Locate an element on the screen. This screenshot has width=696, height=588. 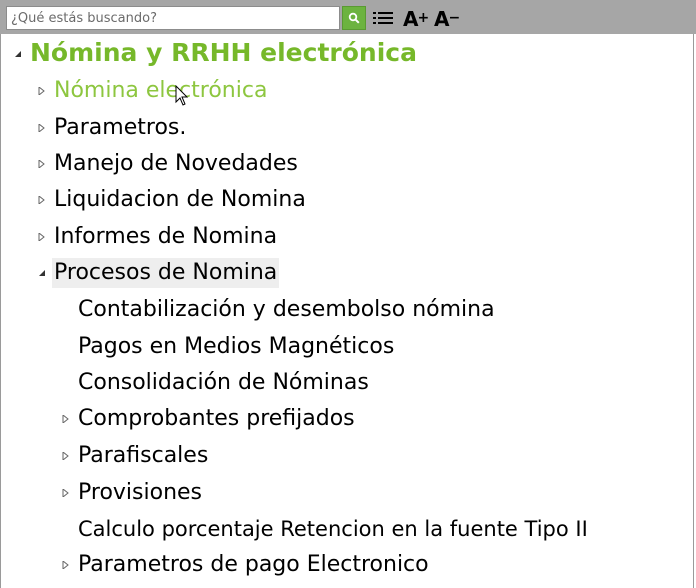
tree-child-parafiscales: Parafiscales is located at coordinates (136, 456).